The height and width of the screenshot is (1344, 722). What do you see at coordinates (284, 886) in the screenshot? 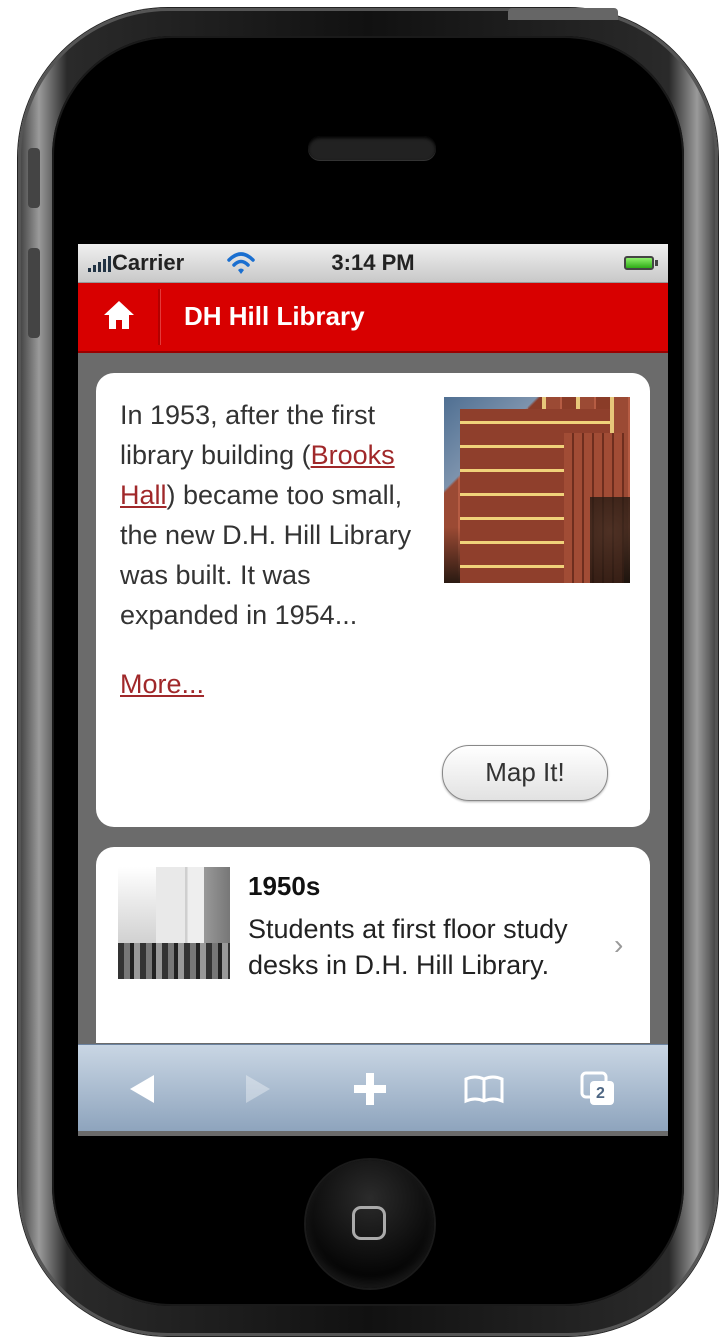
I see `item-title: 1950s` at bounding box center [284, 886].